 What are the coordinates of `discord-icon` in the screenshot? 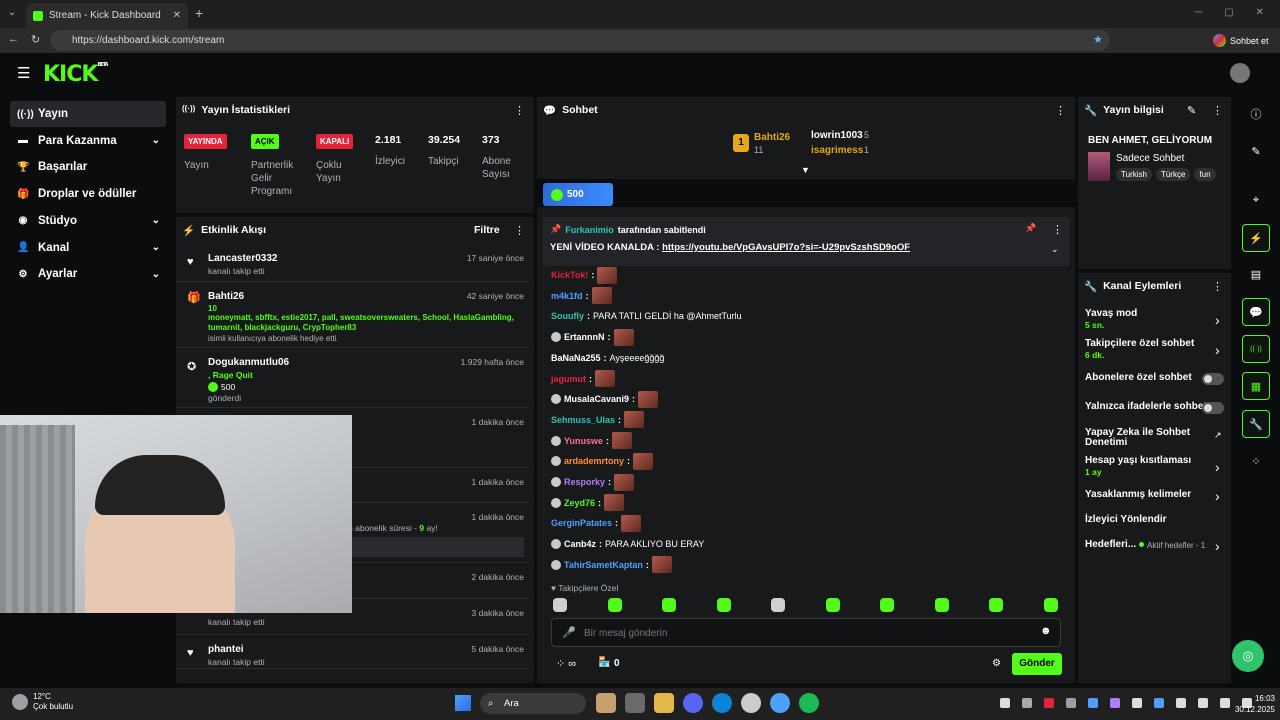 It's located at (693, 703).